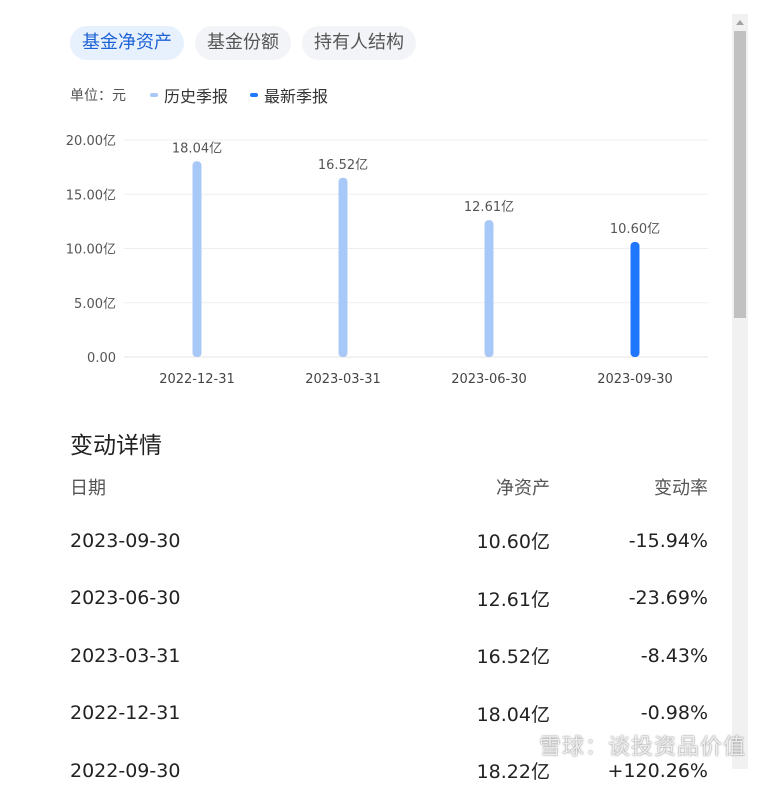 The width and height of the screenshot is (768, 800). What do you see at coordinates (125, 540) in the screenshot?
I see `row-date: 2023-09-30` at bounding box center [125, 540].